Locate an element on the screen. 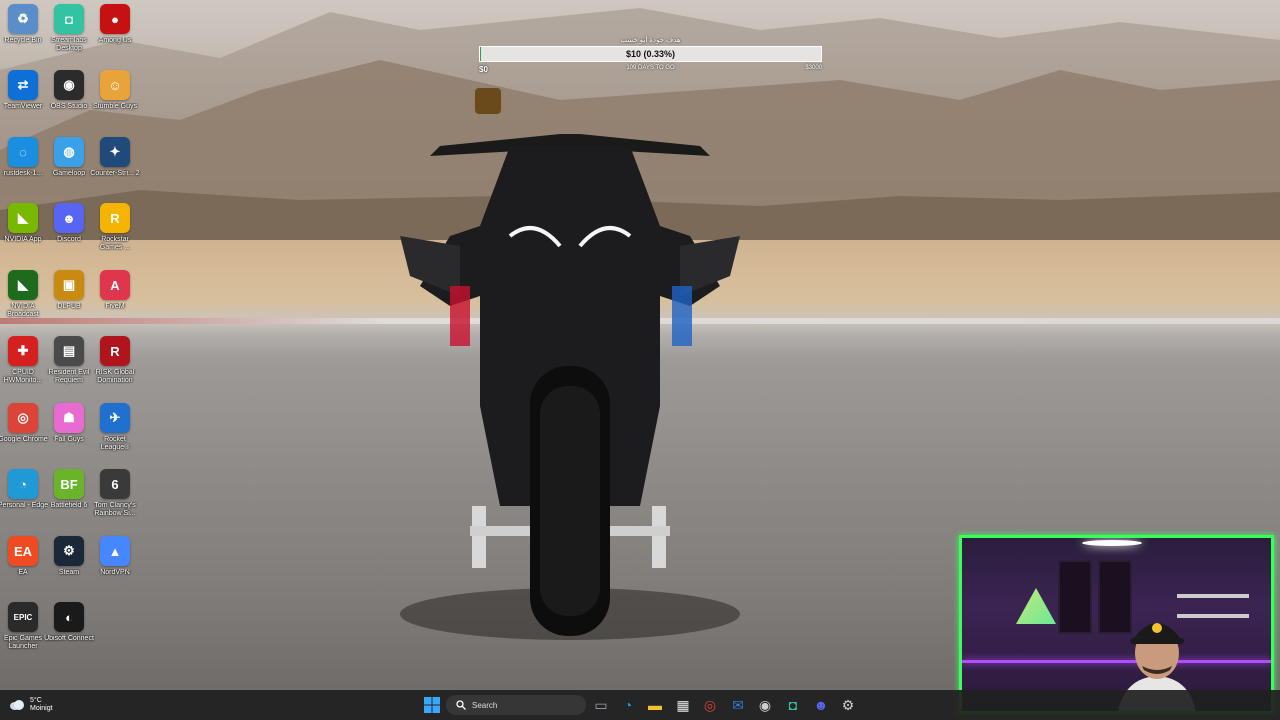 This screenshot has height=720, width=1280. file-explorer-icon: ▬ is located at coordinates (655, 705).